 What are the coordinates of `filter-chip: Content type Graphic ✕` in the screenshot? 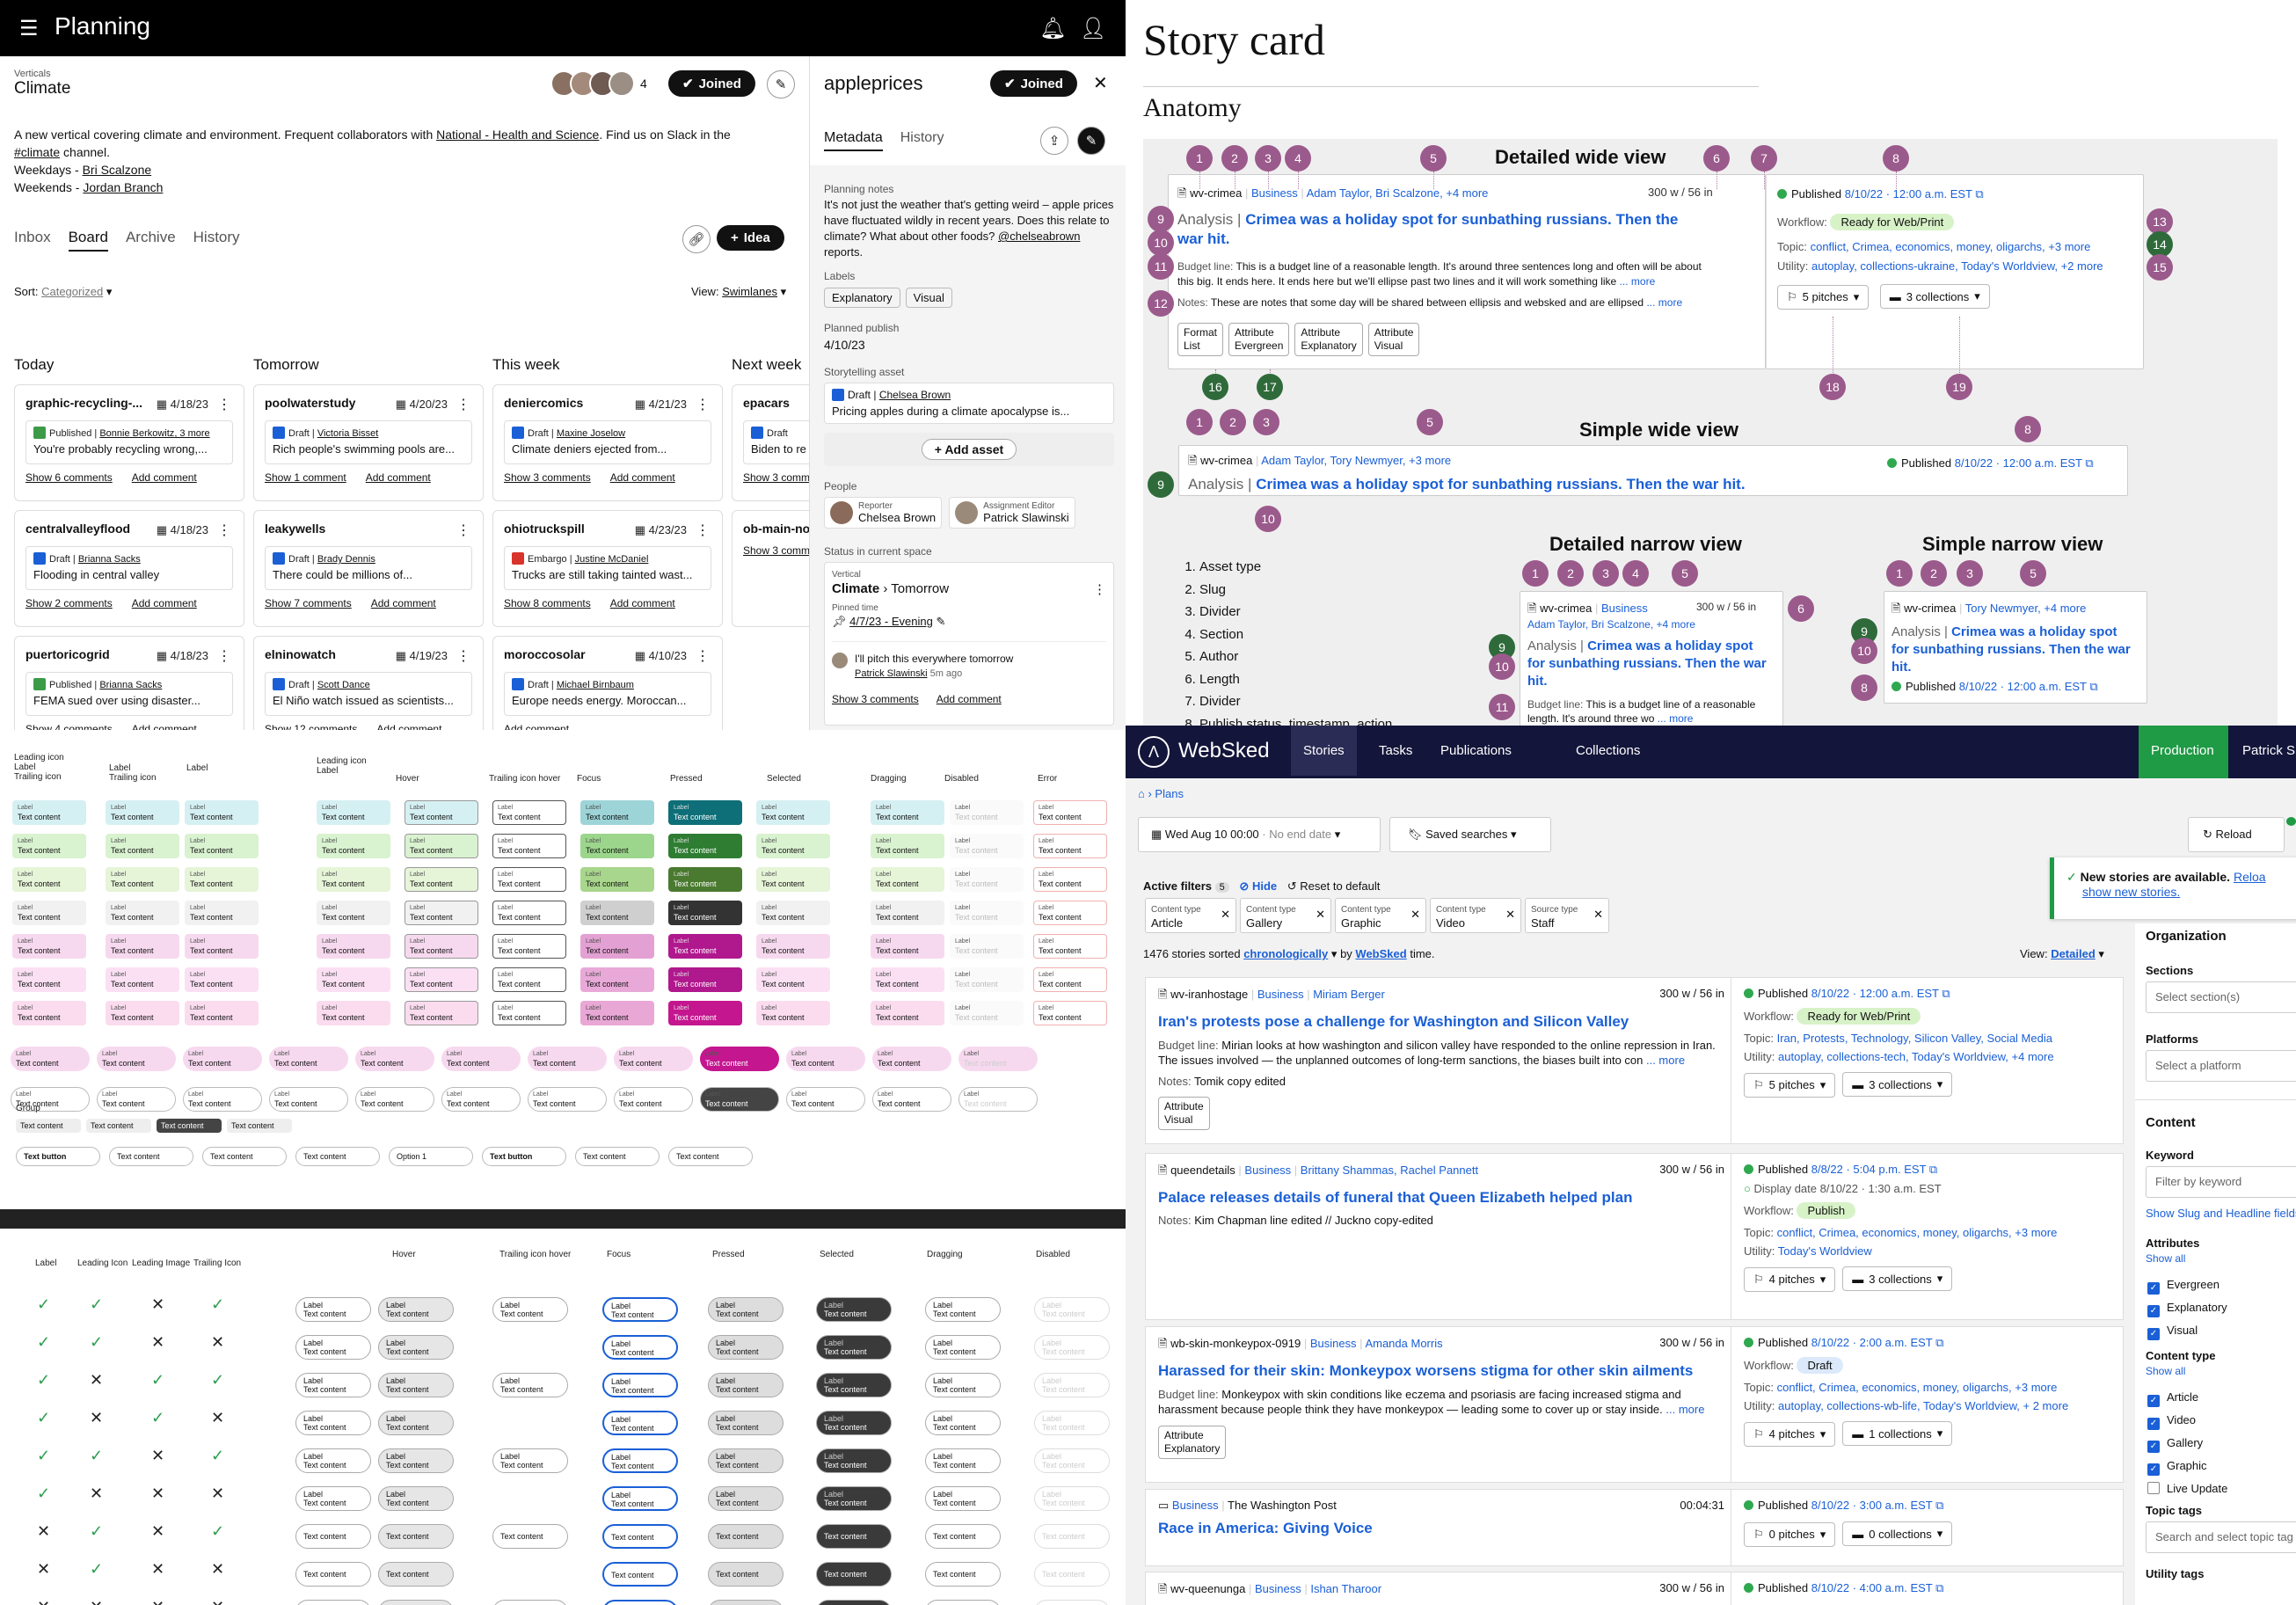 It's located at (1380, 916).